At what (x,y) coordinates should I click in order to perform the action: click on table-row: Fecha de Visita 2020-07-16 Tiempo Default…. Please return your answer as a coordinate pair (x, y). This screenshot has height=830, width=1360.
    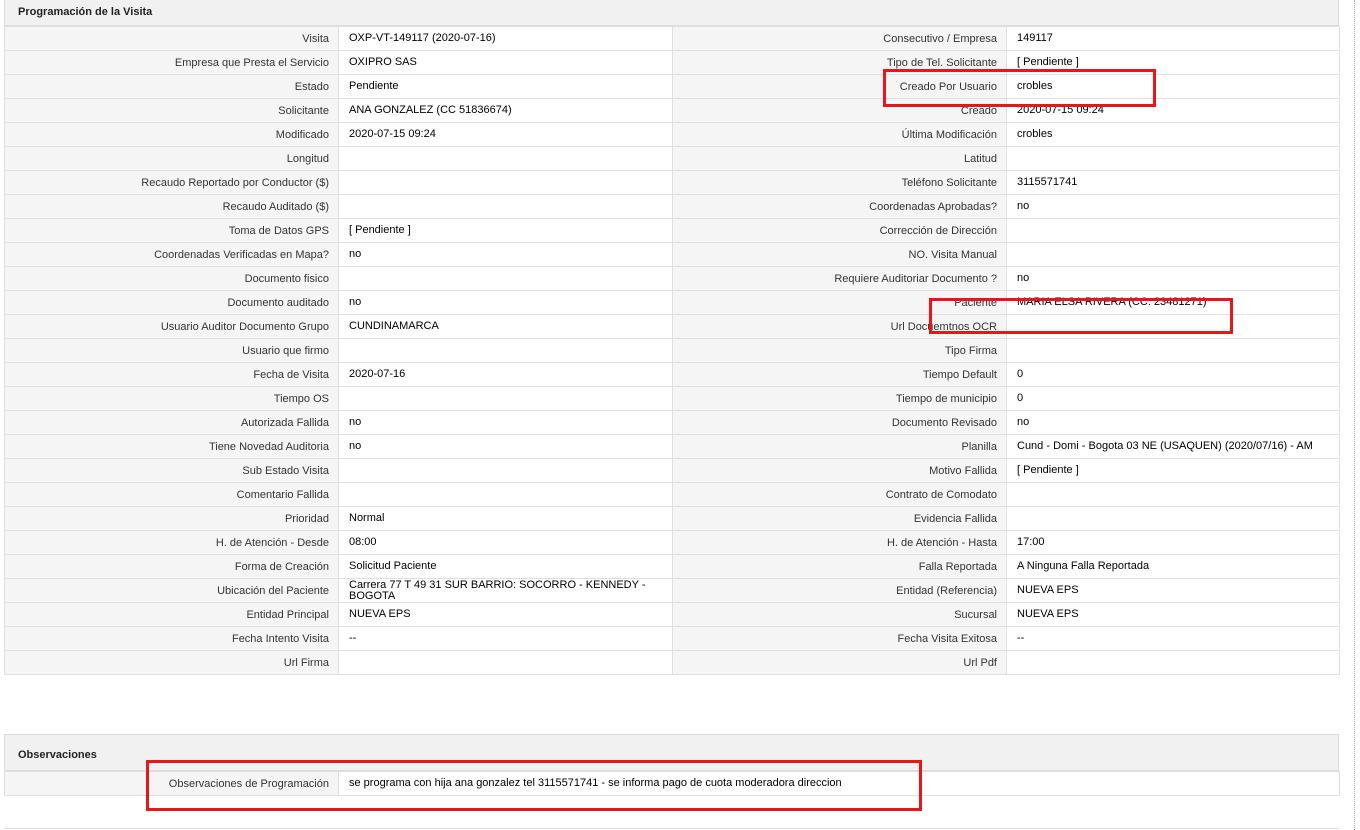
    Looking at the image, I should click on (672, 374).